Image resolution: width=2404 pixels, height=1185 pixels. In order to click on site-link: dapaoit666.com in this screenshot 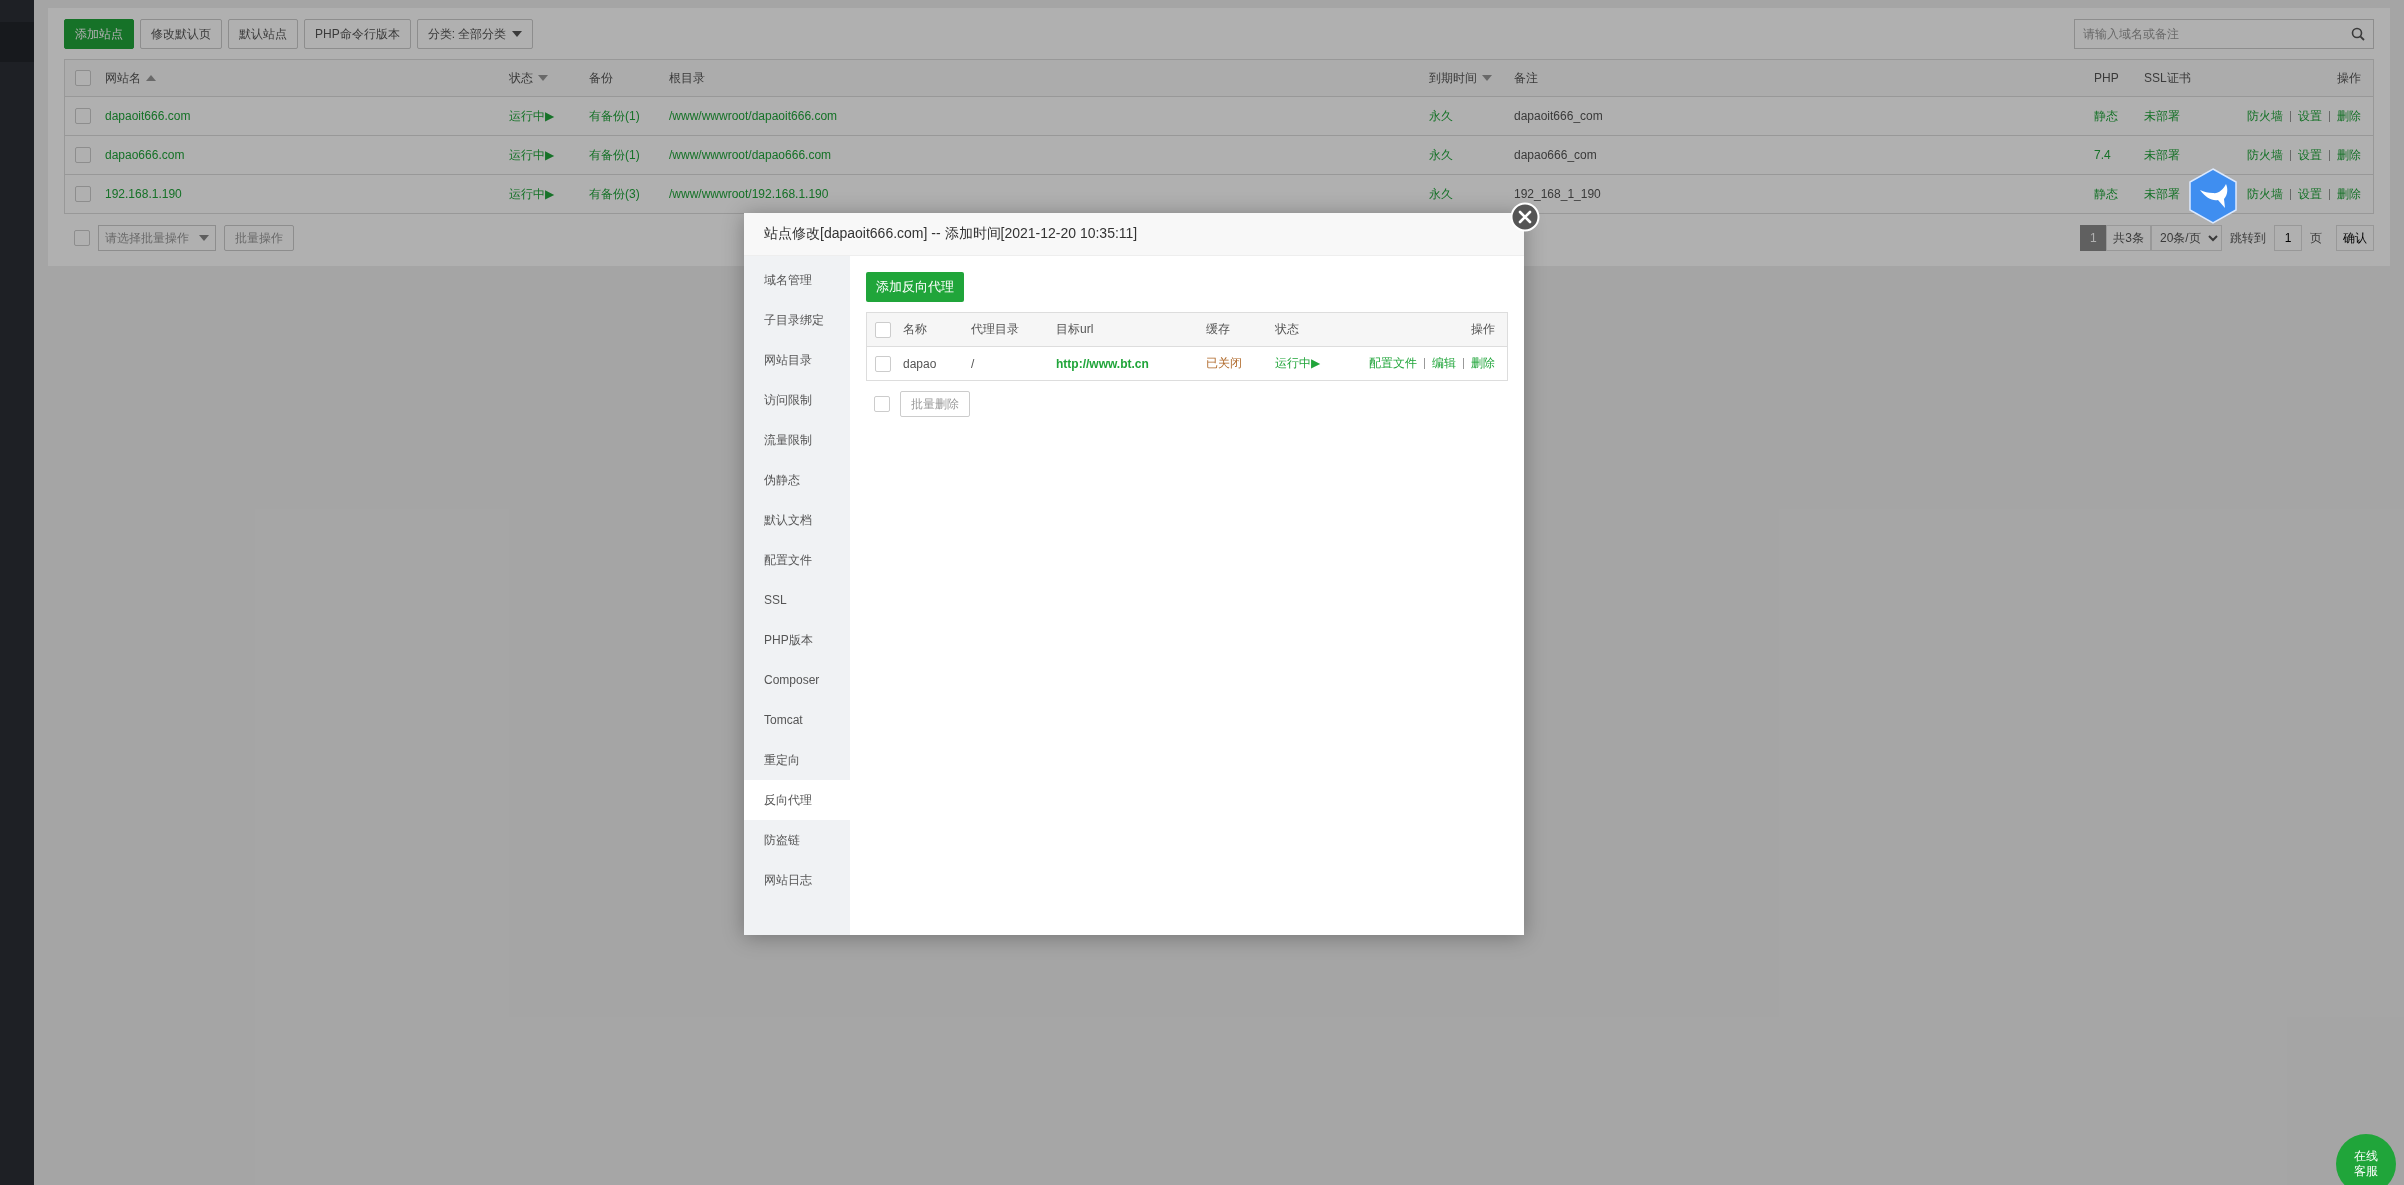, I will do `click(148, 116)`.